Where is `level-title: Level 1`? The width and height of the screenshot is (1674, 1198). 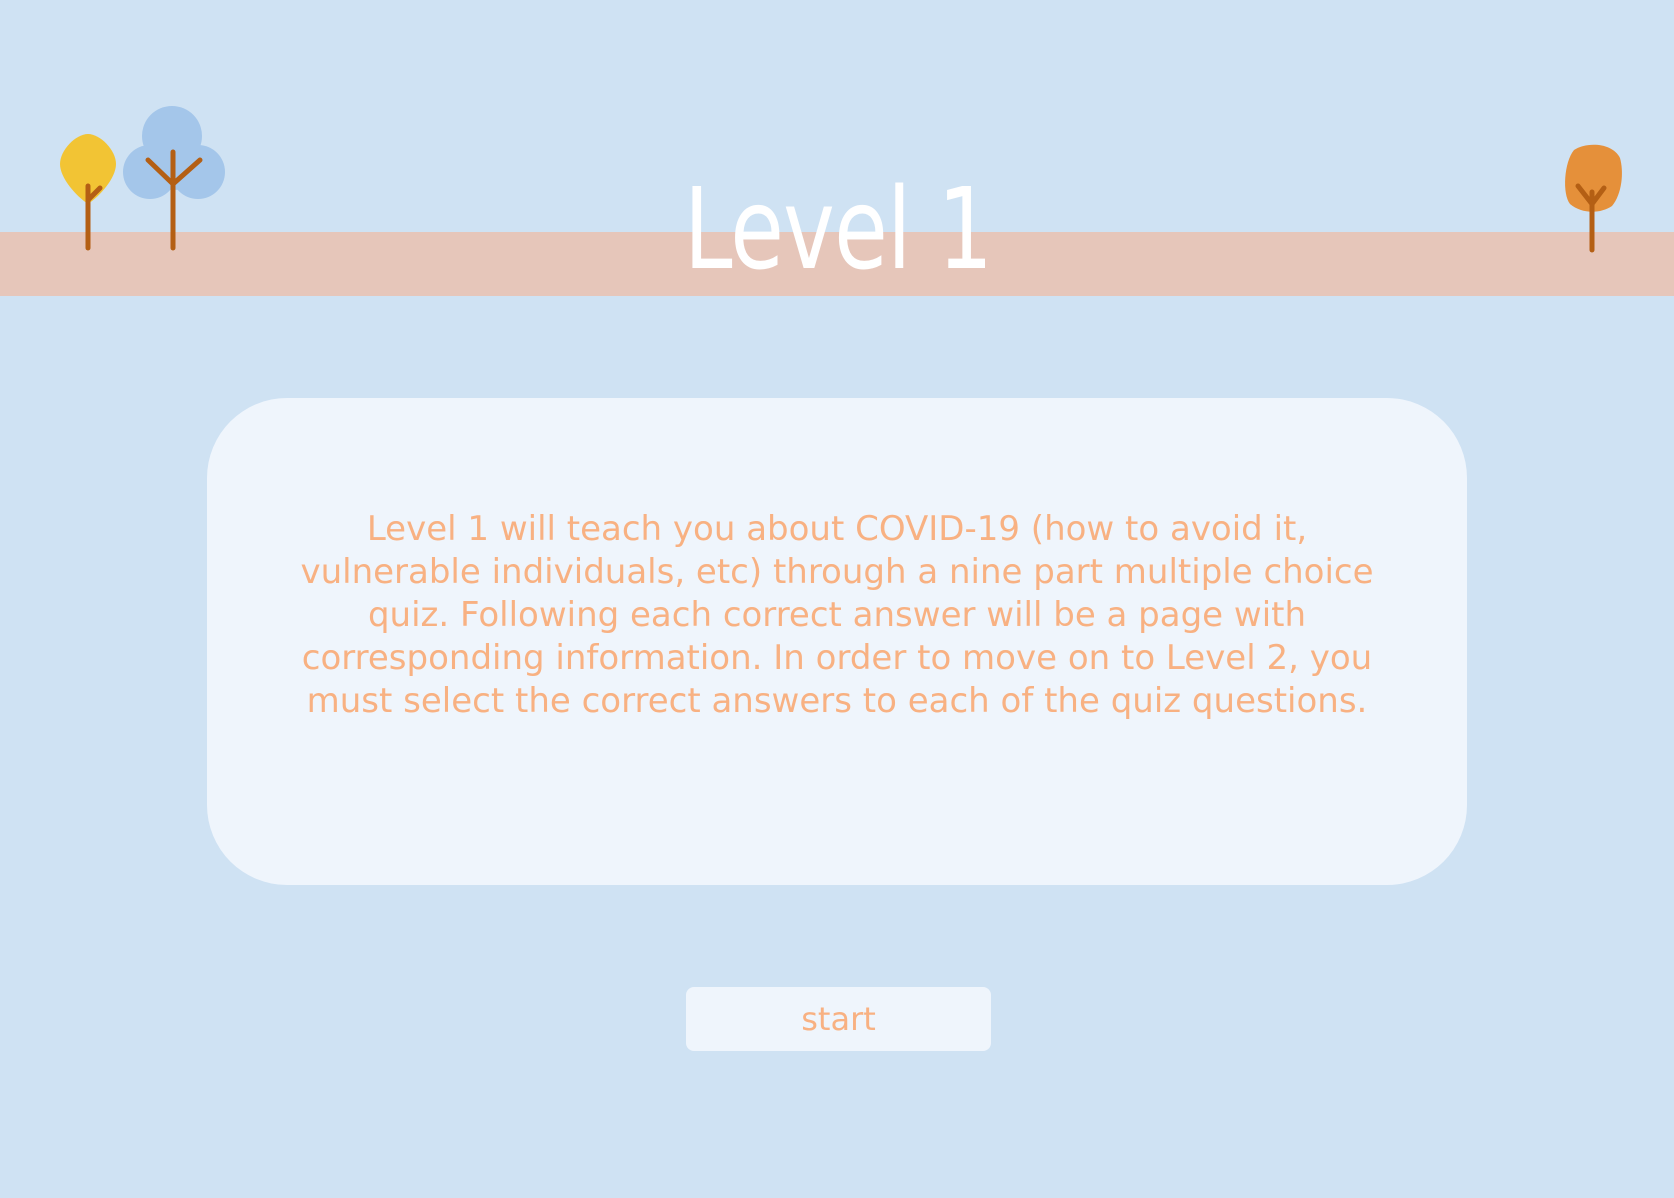
level-title: Level 1 is located at coordinates (838, 230).